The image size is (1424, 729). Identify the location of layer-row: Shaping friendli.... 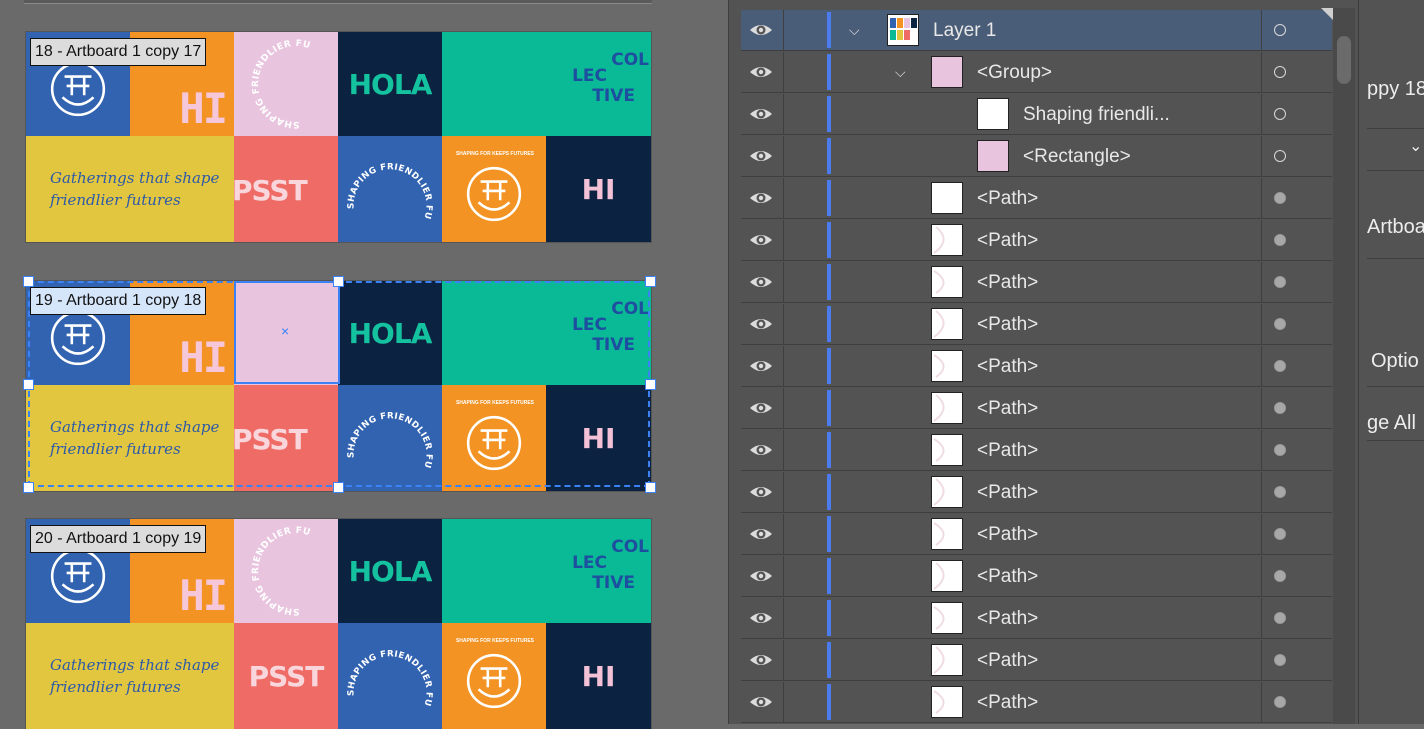
(1036, 114).